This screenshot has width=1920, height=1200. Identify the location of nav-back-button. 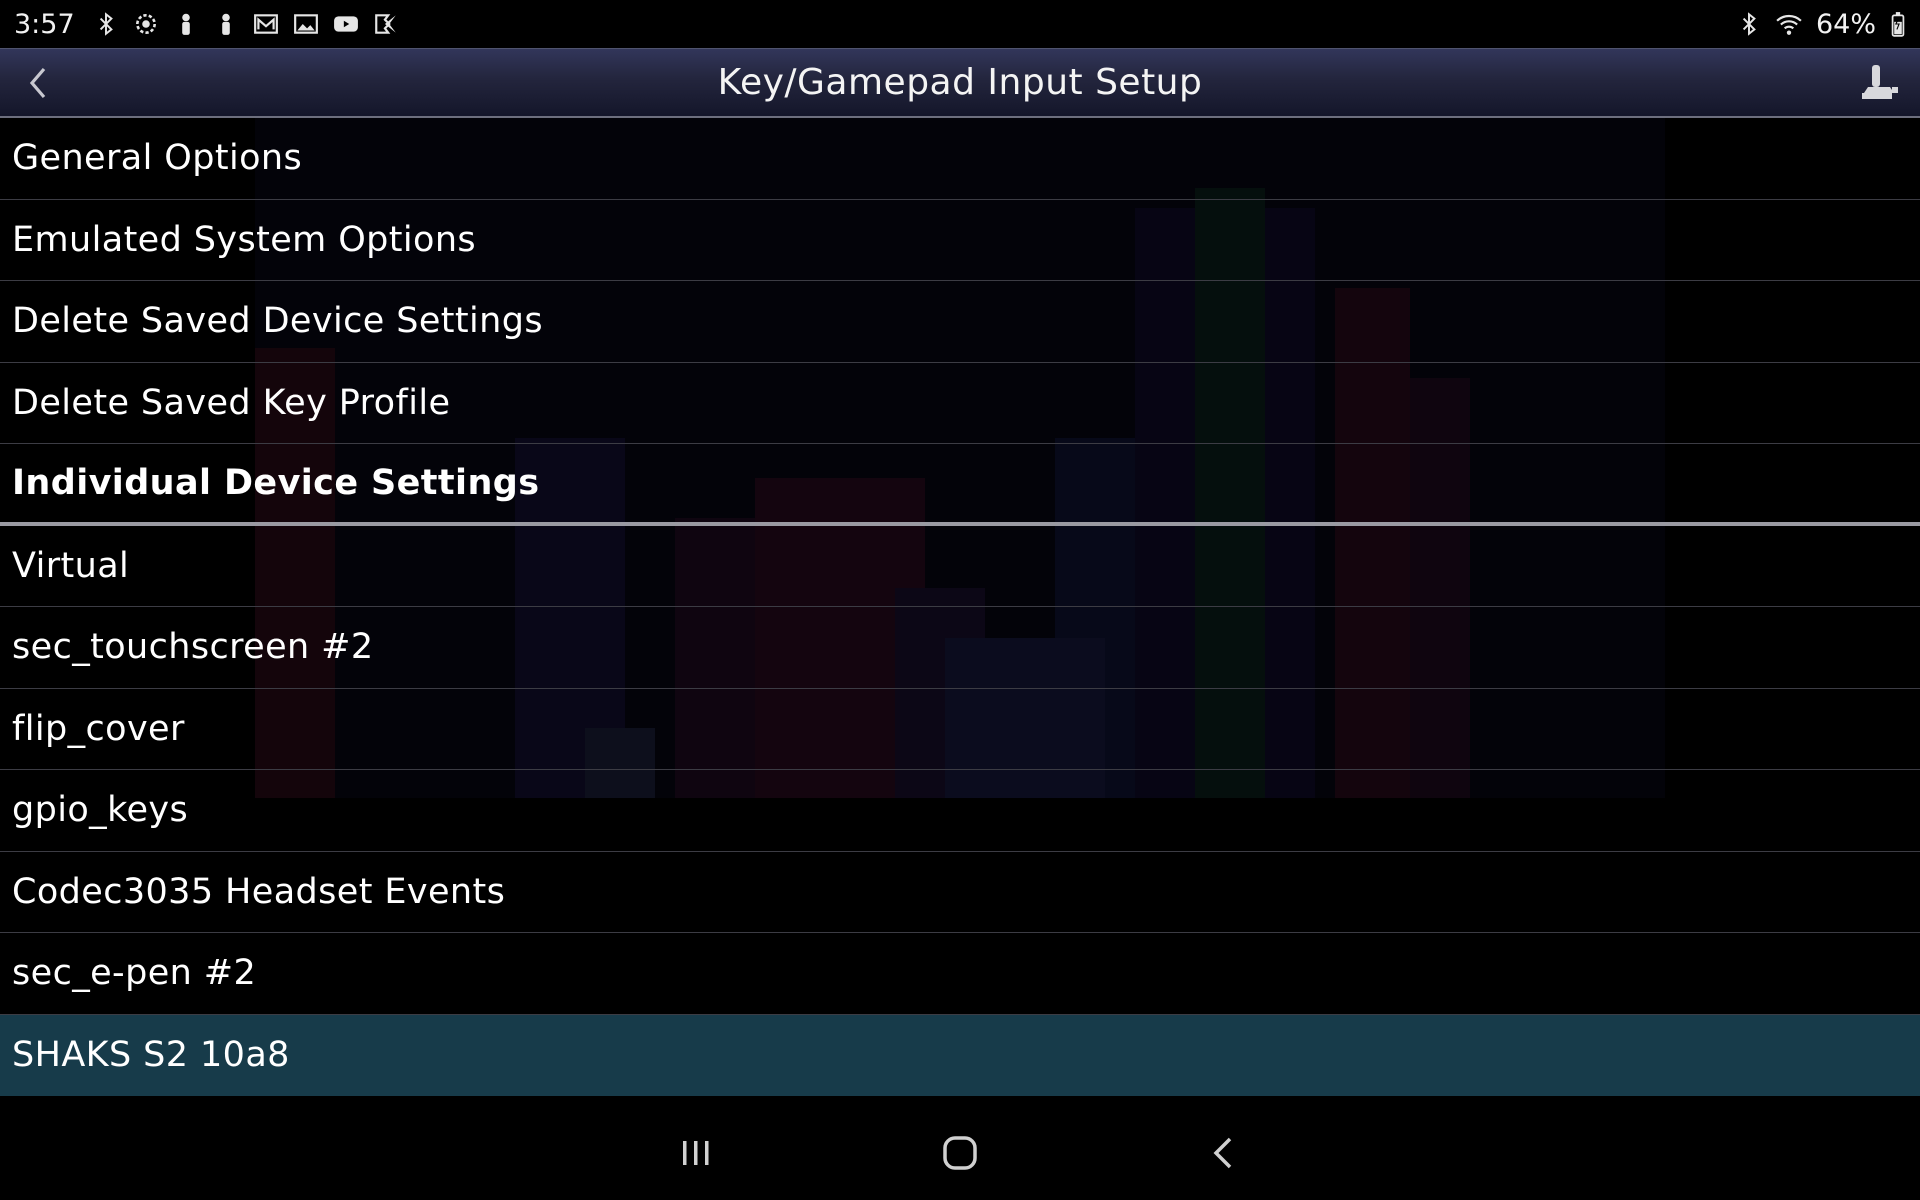
(1224, 1153).